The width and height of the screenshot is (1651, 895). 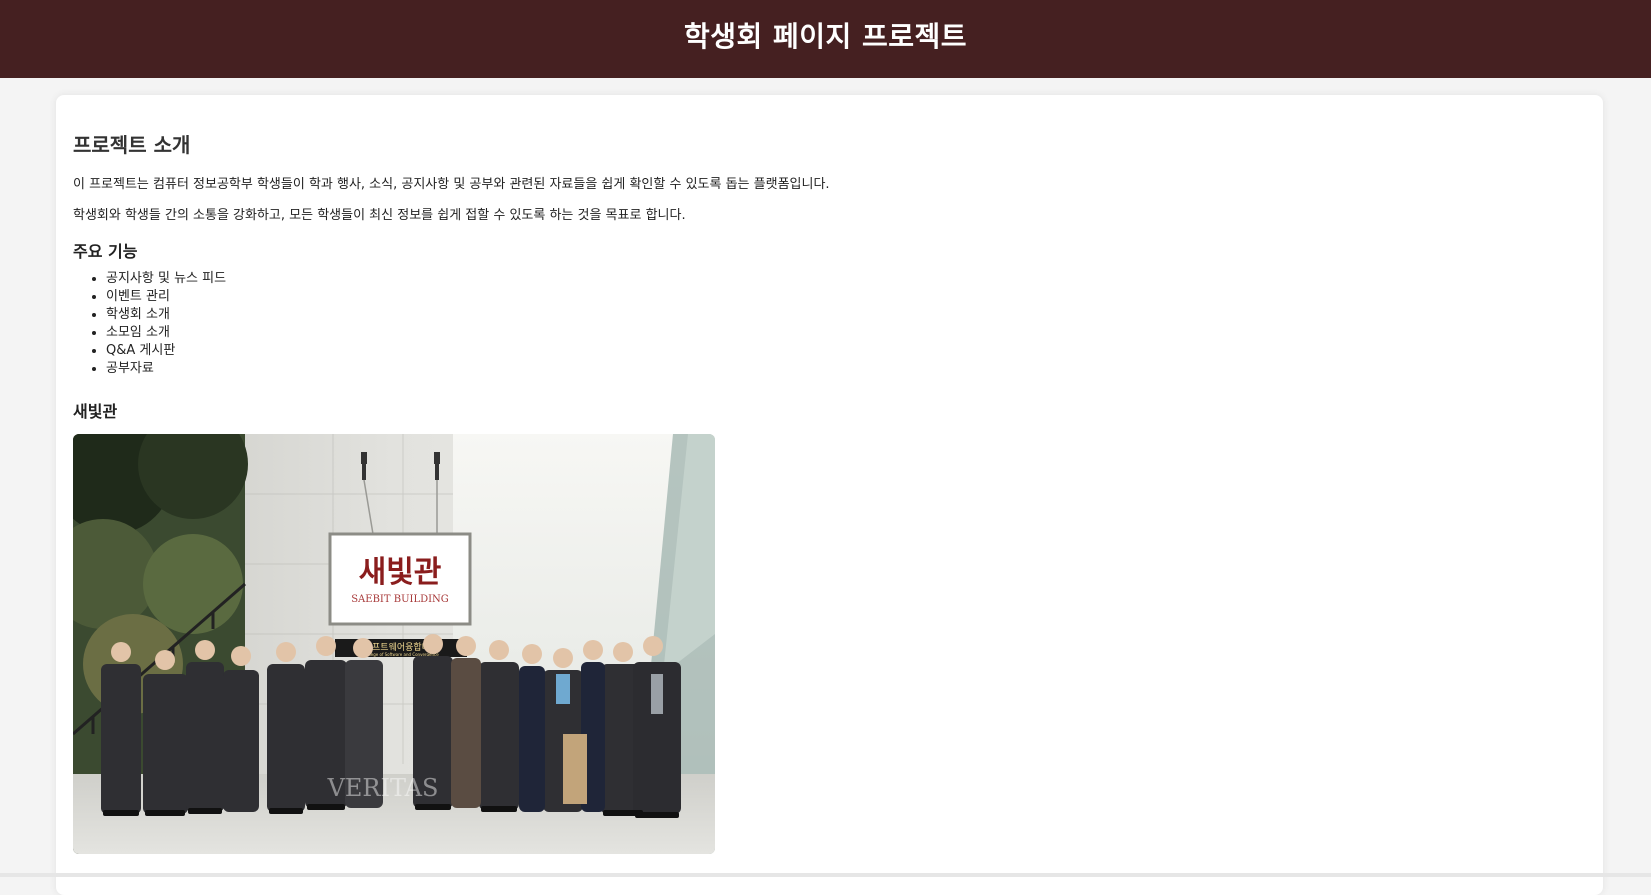 What do you see at coordinates (166, 297) in the screenshot?
I see `feature-item: 이벤트 관리` at bounding box center [166, 297].